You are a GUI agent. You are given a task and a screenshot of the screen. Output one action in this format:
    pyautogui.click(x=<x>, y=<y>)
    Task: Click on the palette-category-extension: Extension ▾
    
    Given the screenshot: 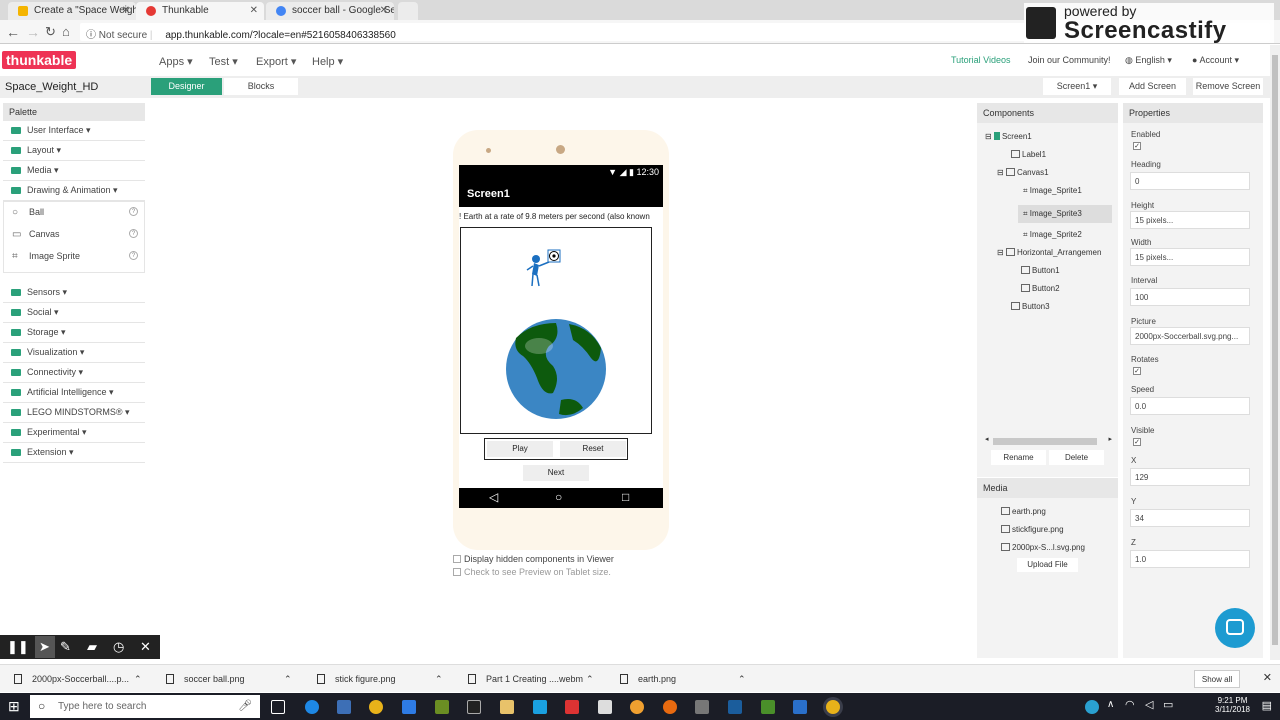 What is the action you would take?
    pyautogui.click(x=74, y=453)
    